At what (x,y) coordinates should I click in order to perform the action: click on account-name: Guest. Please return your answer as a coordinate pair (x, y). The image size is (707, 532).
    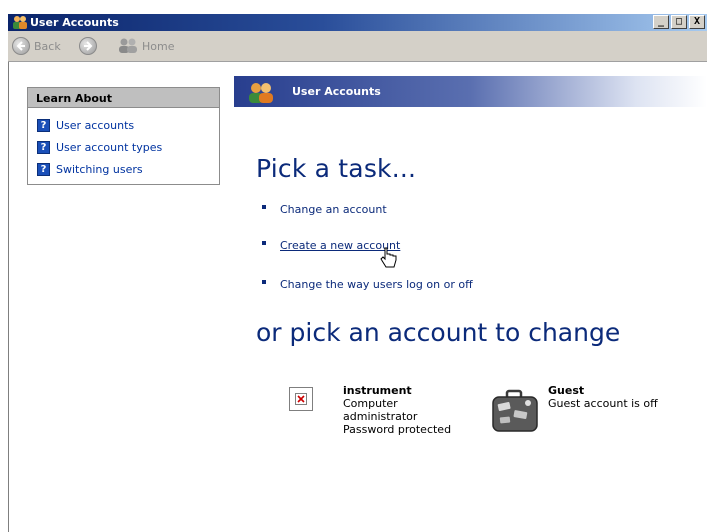
    Looking at the image, I should click on (566, 390).